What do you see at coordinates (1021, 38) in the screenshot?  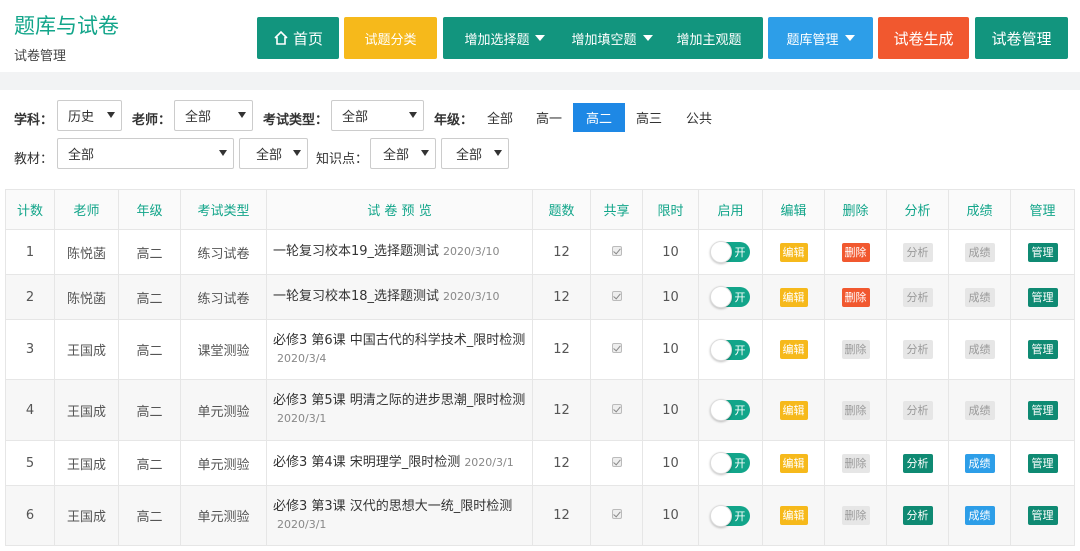 I see `paper-manage-button: 试卷管理` at bounding box center [1021, 38].